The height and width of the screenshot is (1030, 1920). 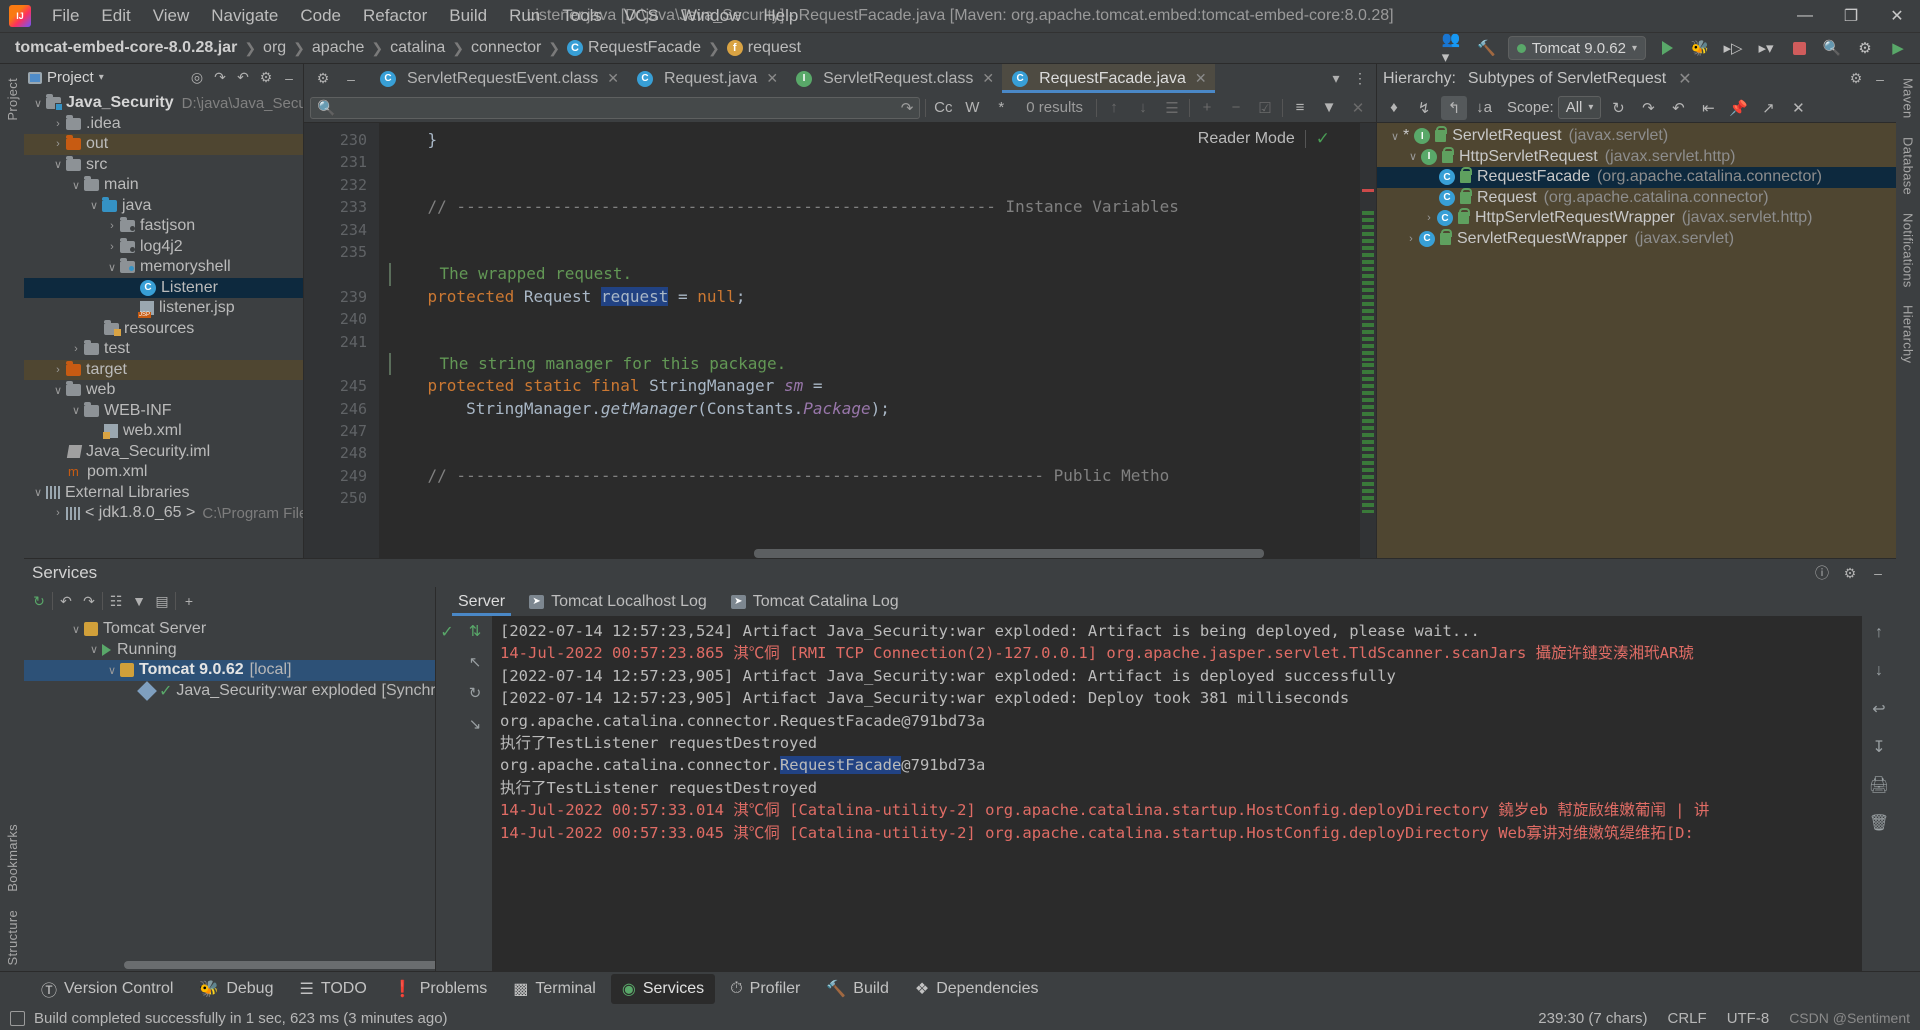 I want to click on chevron-down-icon: ▾, so click(x=1336, y=79).